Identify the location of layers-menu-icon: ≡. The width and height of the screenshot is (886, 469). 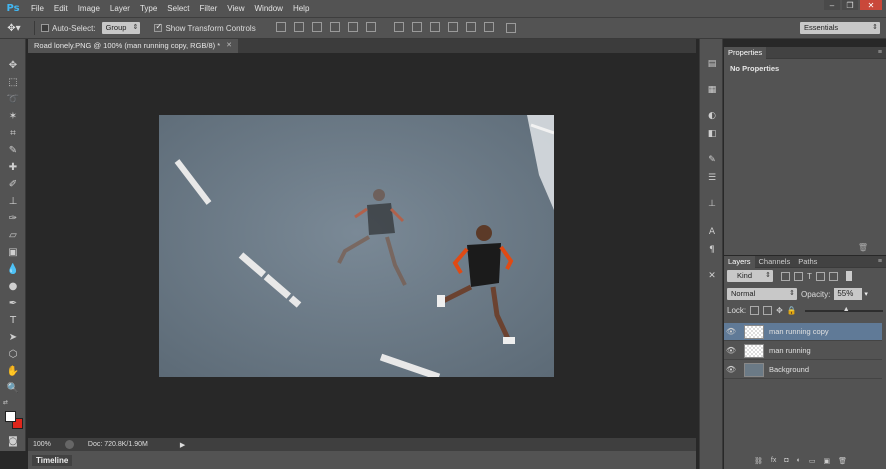
(880, 261).